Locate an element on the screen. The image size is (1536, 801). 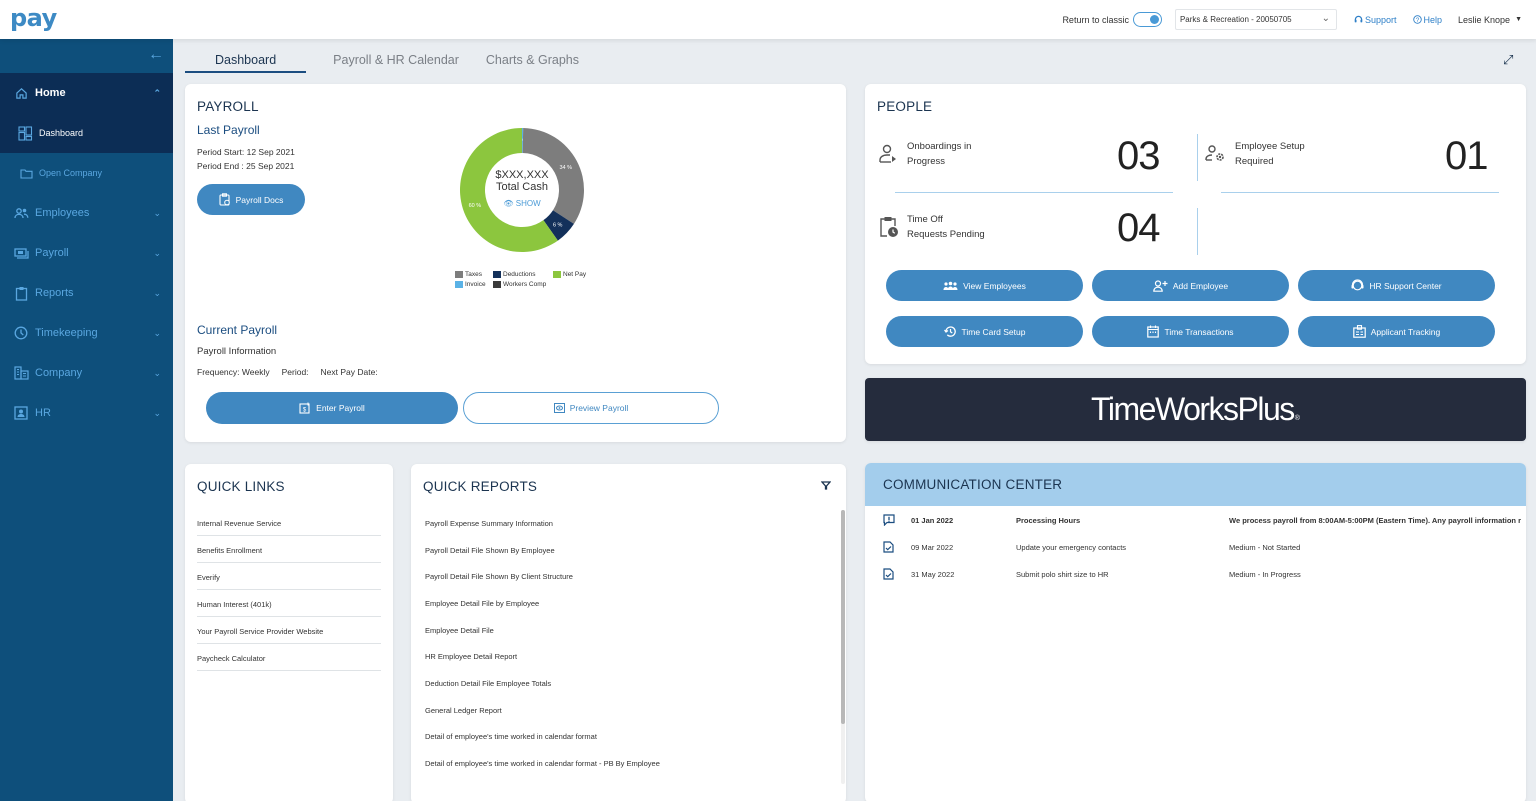
sidebar-payroll-label: Payroll is located at coordinates (52, 253).